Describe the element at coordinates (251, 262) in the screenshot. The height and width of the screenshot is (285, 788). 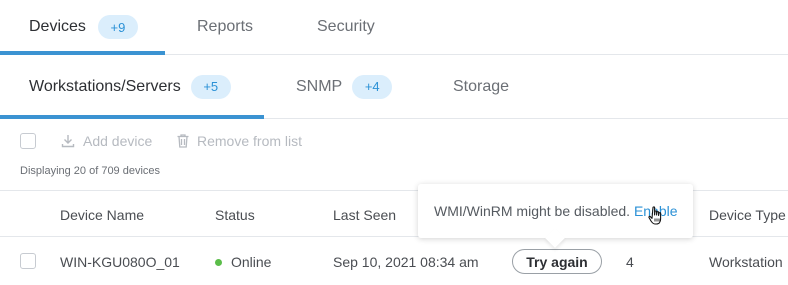
I see `status-text: Online` at that location.